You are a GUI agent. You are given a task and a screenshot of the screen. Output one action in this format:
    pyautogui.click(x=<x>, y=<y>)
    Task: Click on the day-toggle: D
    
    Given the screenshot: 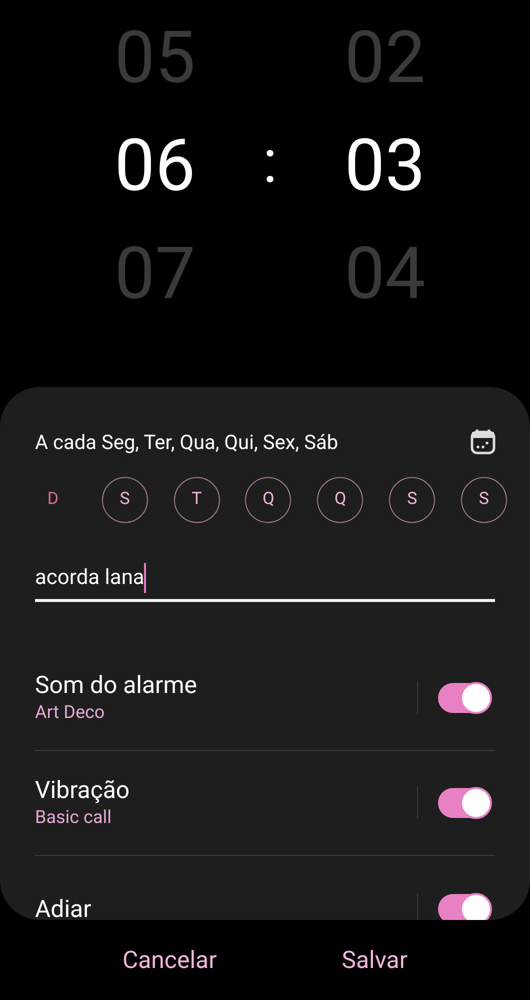 What is the action you would take?
    pyautogui.click(x=53, y=500)
    